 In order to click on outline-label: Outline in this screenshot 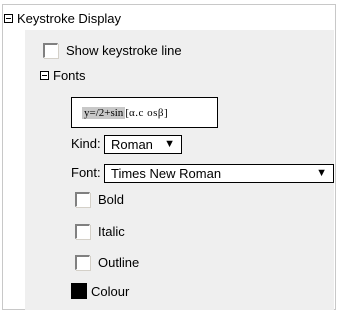, I will do `click(119, 262)`.